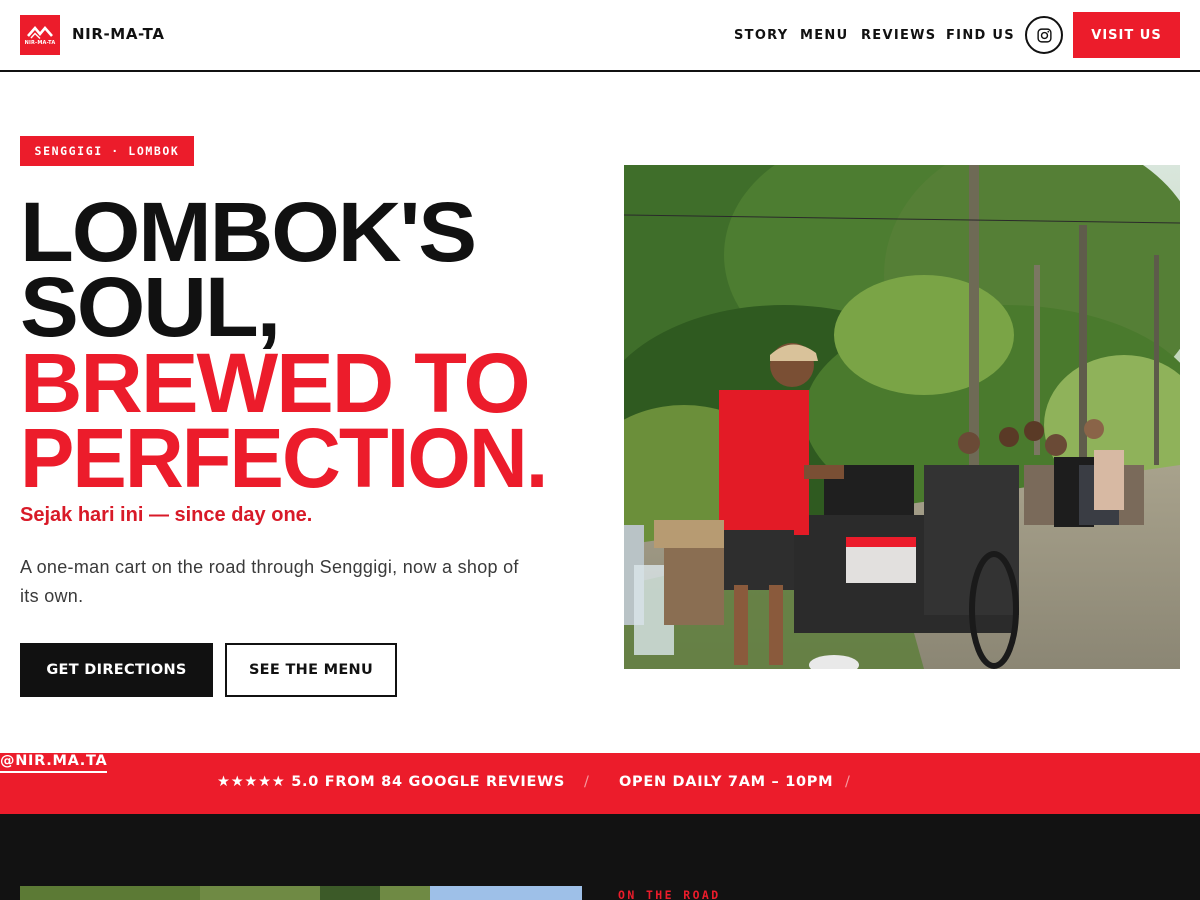 This screenshot has height=900, width=1200. I want to click on instagram-icon, so click(1044, 35).